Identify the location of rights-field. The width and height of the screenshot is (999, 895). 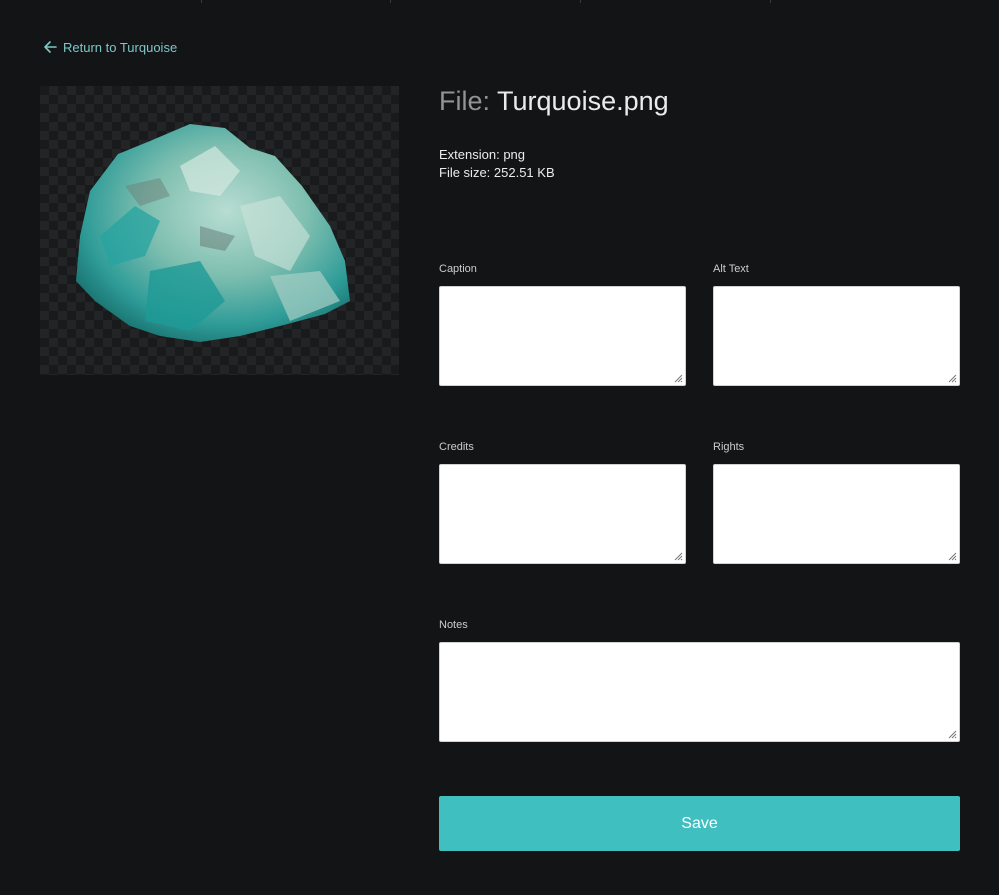
(836, 514).